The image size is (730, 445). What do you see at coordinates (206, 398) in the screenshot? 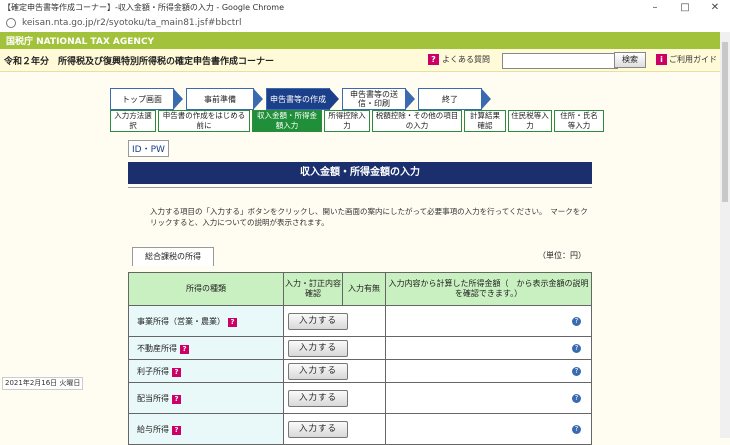
I see `row-kind-cell: 配当所得?` at bounding box center [206, 398].